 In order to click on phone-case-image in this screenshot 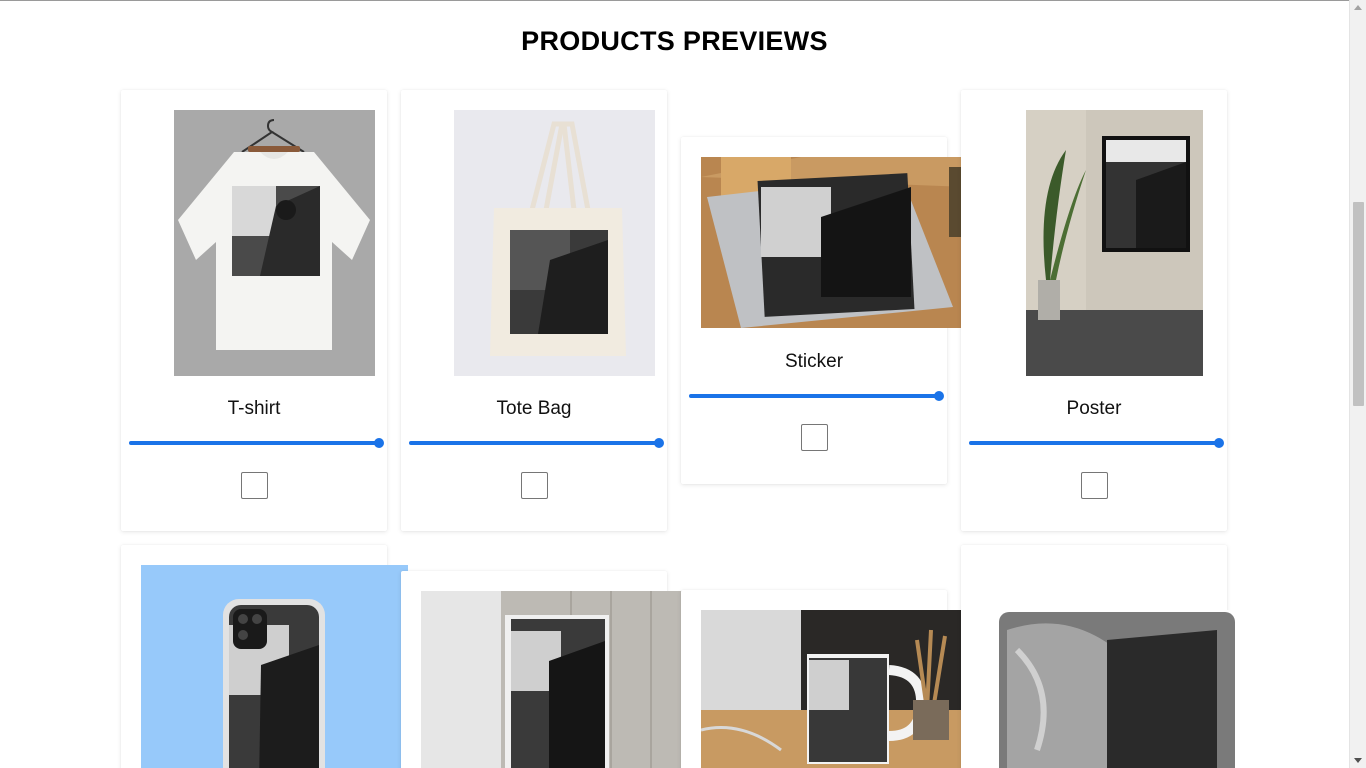, I will do `click(274, 666)`.